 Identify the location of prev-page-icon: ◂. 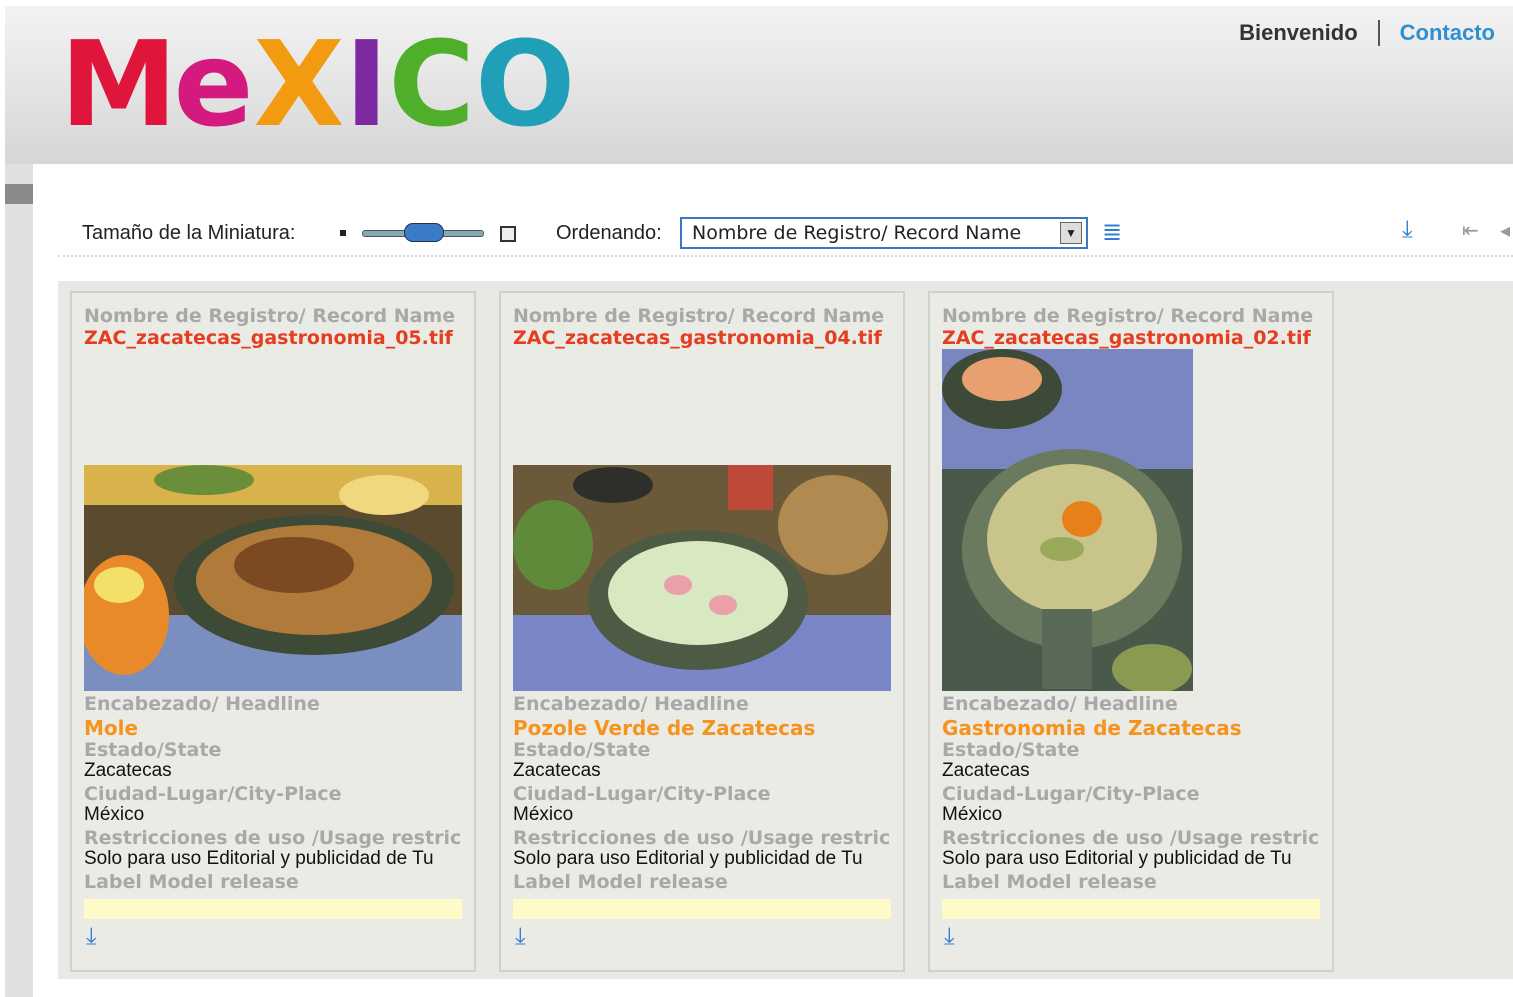
(1505, 230).